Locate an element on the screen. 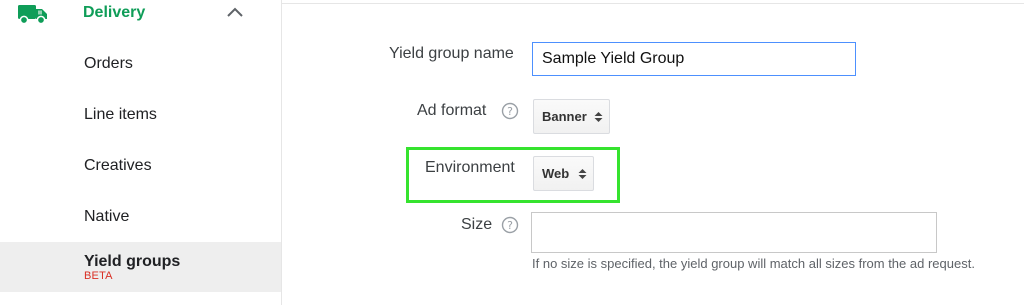 The image size is (1024, 305). sidebar-item-label: Orders is located at coordinates (108, 63).